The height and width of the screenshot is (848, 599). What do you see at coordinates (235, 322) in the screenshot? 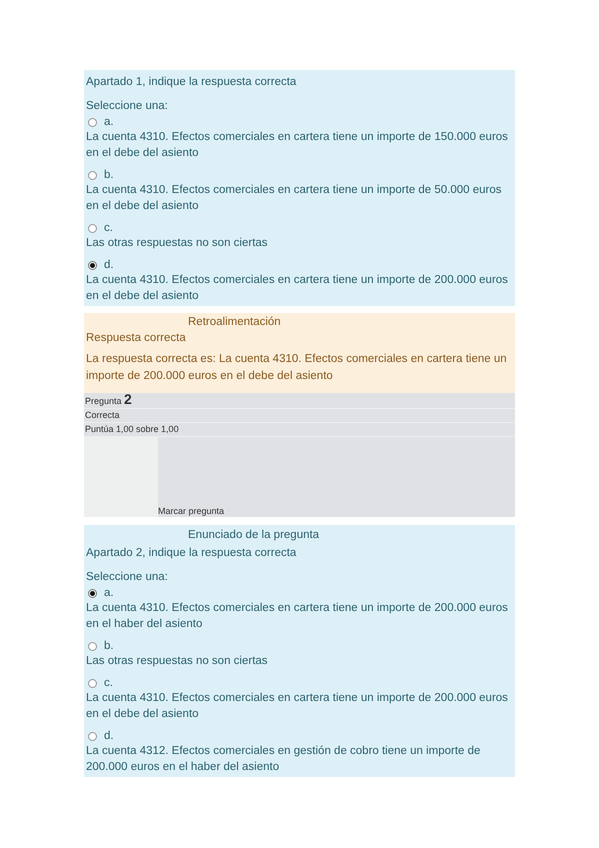
I see `feedback-heading: Retroalimentación` at bounding box center [235, 322].